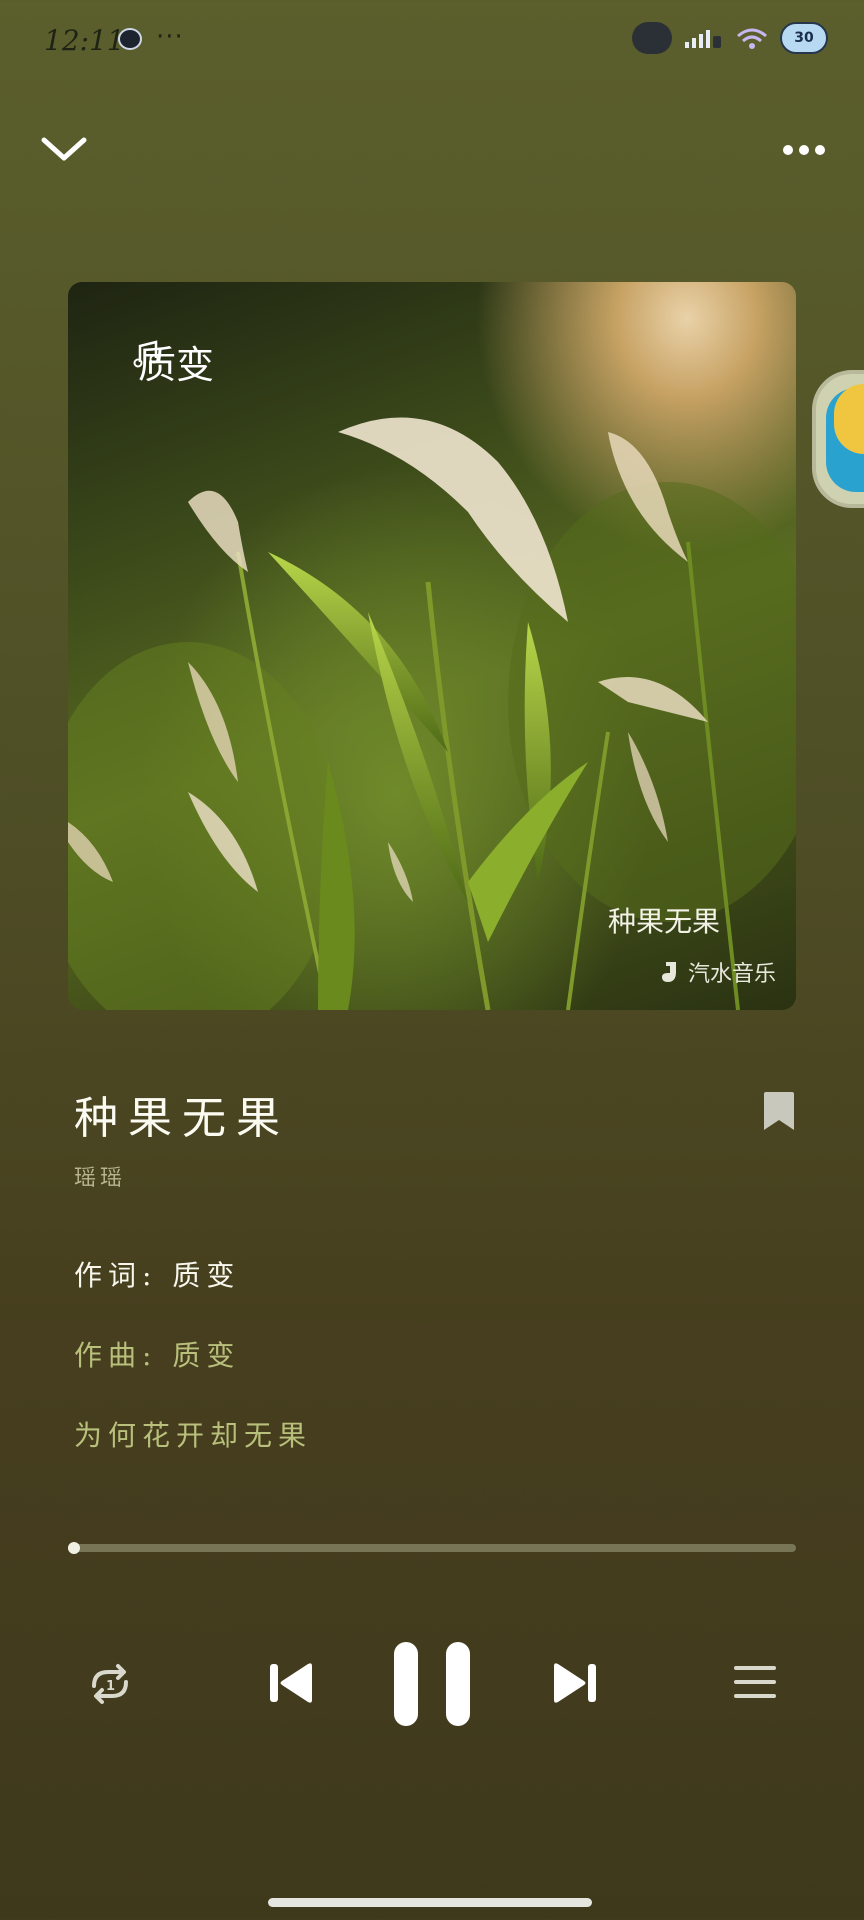  I want to click on next-button, so click(574, 1683).